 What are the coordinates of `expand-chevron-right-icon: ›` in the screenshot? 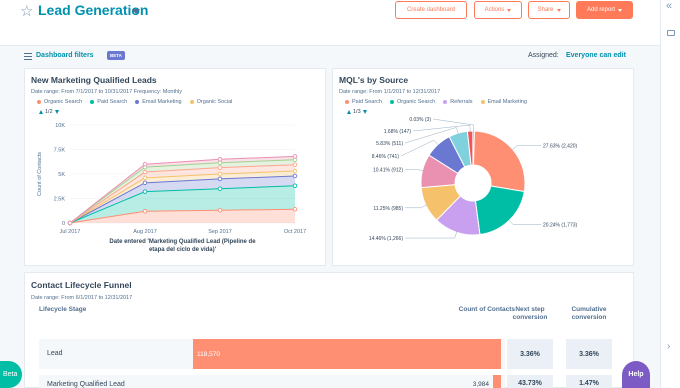 It's located at (668, 346).